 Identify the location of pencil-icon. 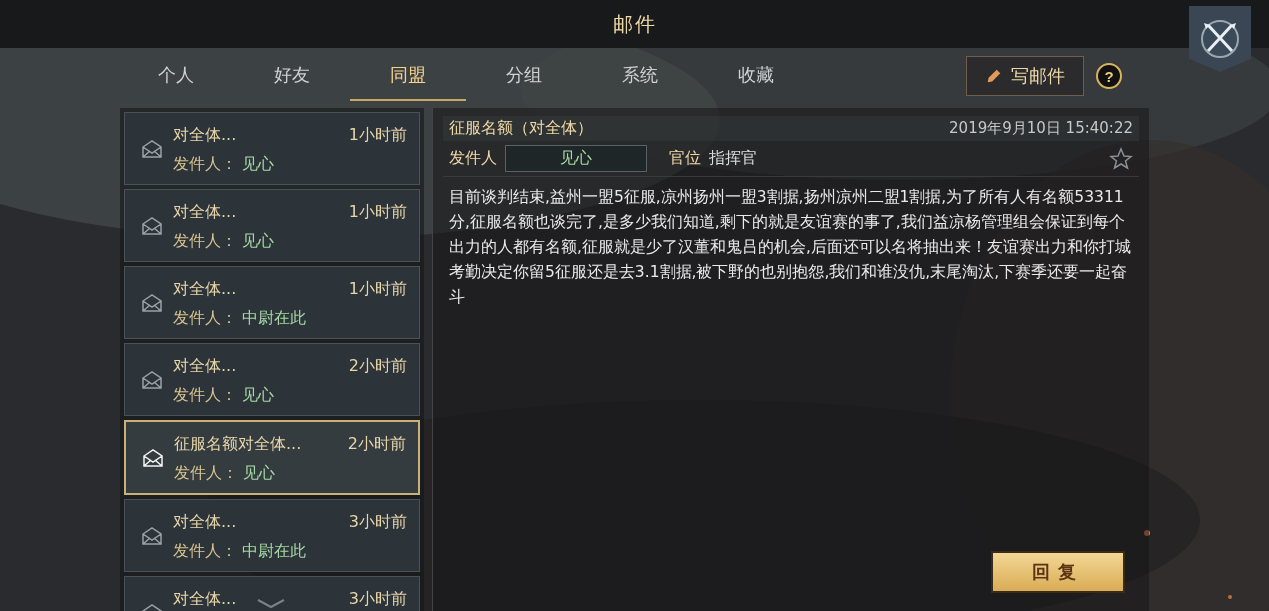
(994, 76).